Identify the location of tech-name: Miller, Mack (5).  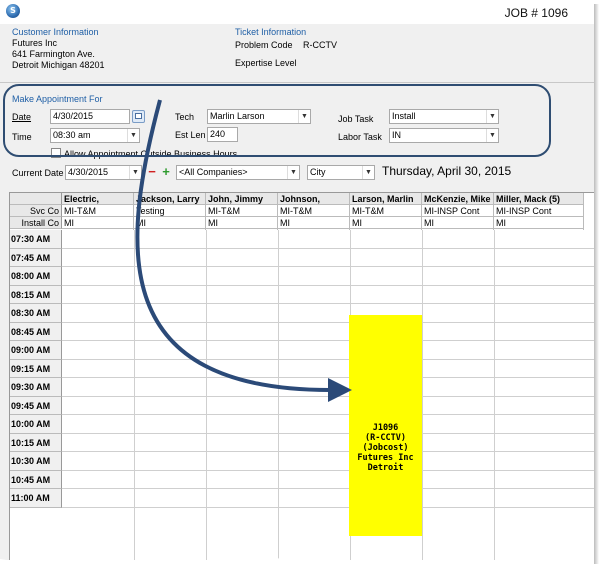
(538, 199).